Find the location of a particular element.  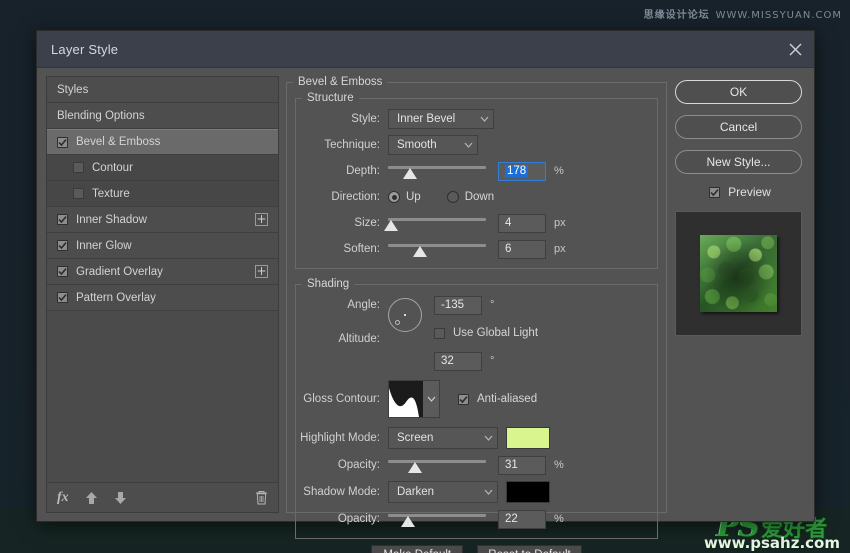

sidebar-item-blending-options: Blending Options is located at coordinates (162, 116).